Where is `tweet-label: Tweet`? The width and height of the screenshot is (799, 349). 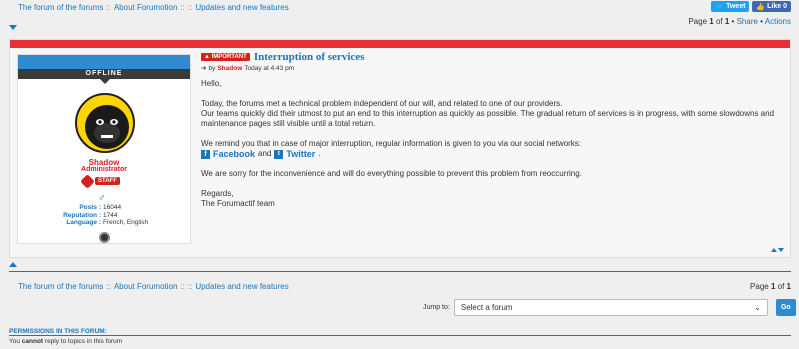
tweet-label: Tweet is located at coordinates (736, 6).